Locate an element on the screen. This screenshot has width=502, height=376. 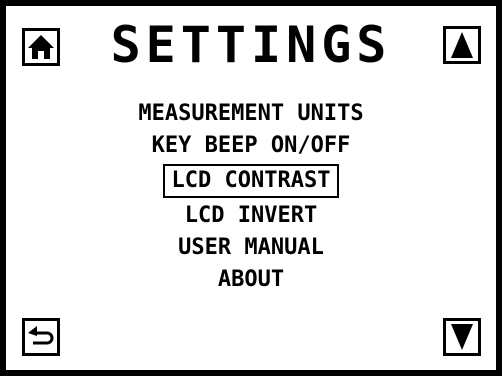
menu-item-about: ABOUT is located at coordinates (251, 280).